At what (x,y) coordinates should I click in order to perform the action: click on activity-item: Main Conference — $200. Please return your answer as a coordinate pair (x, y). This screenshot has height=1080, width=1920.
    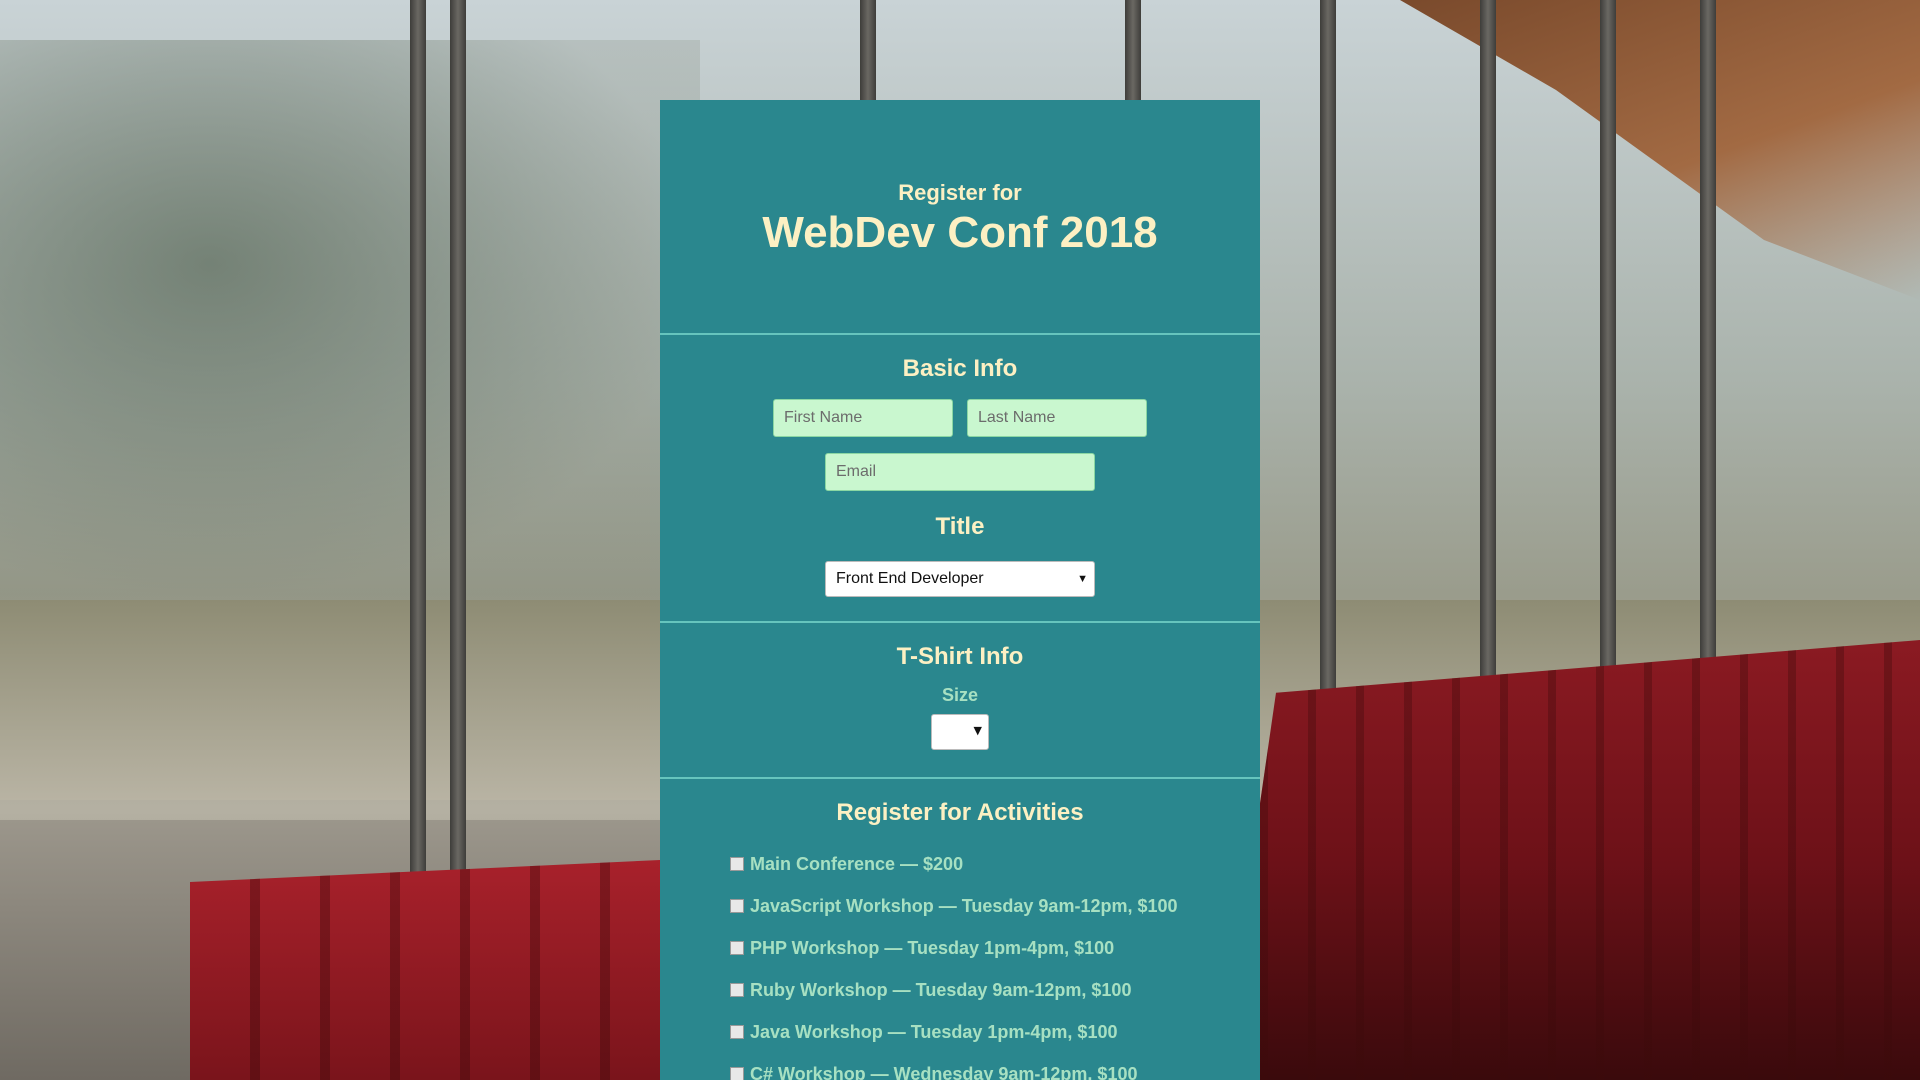
    Looking at the image, I should click on (995, 864).